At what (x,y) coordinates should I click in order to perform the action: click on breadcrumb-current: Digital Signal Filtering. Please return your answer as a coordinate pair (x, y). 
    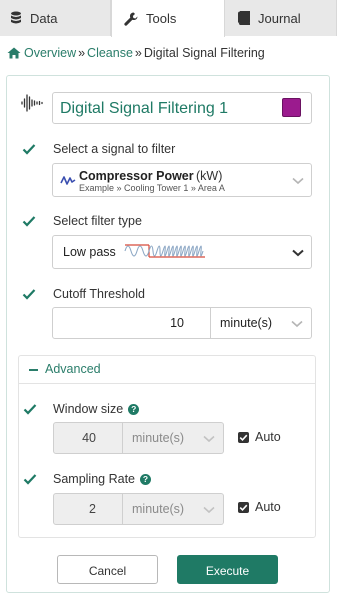
    Looking at the image, I should click on (204, 53).